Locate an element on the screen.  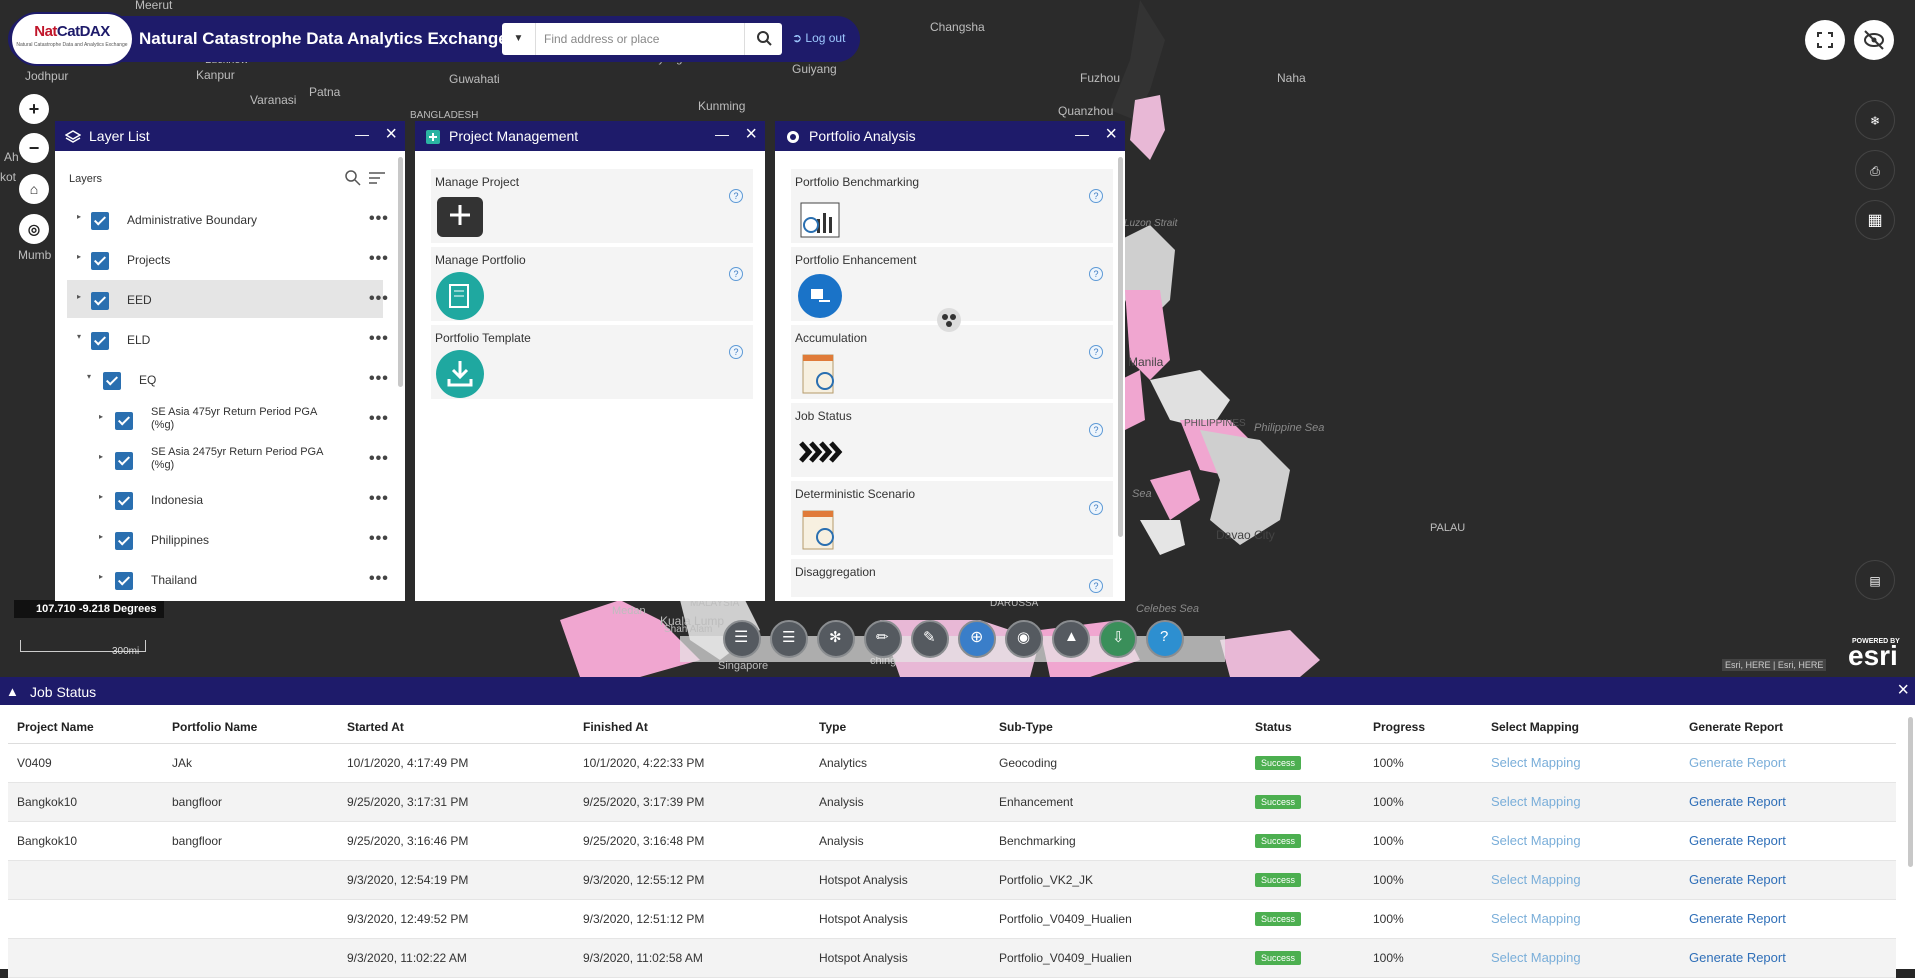
download-widget-button: ⇩ is located at coordinates (1118, 639).